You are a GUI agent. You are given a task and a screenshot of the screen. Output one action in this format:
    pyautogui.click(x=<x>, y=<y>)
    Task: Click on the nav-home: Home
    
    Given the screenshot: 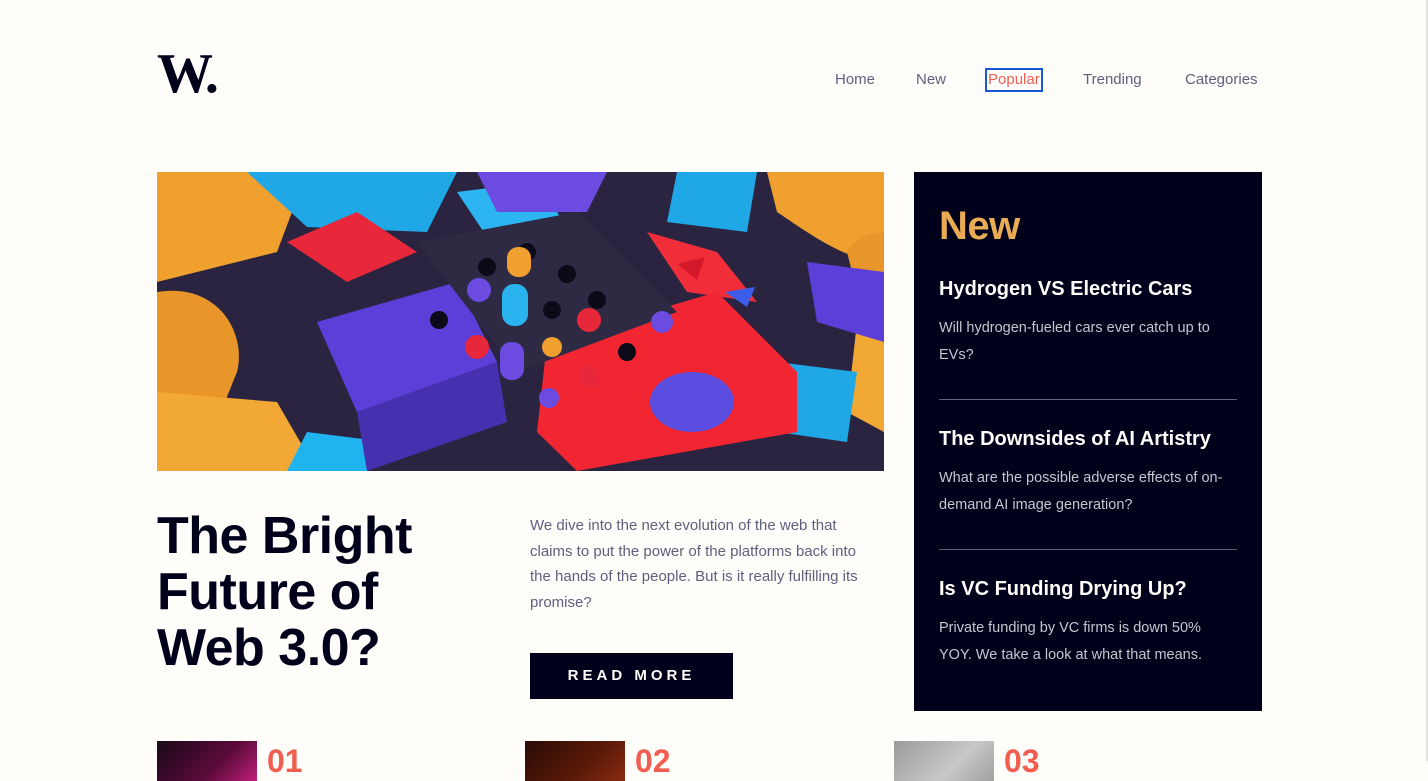 What is the action you would take?
    pyautogui.click(x=855, y=80)
    